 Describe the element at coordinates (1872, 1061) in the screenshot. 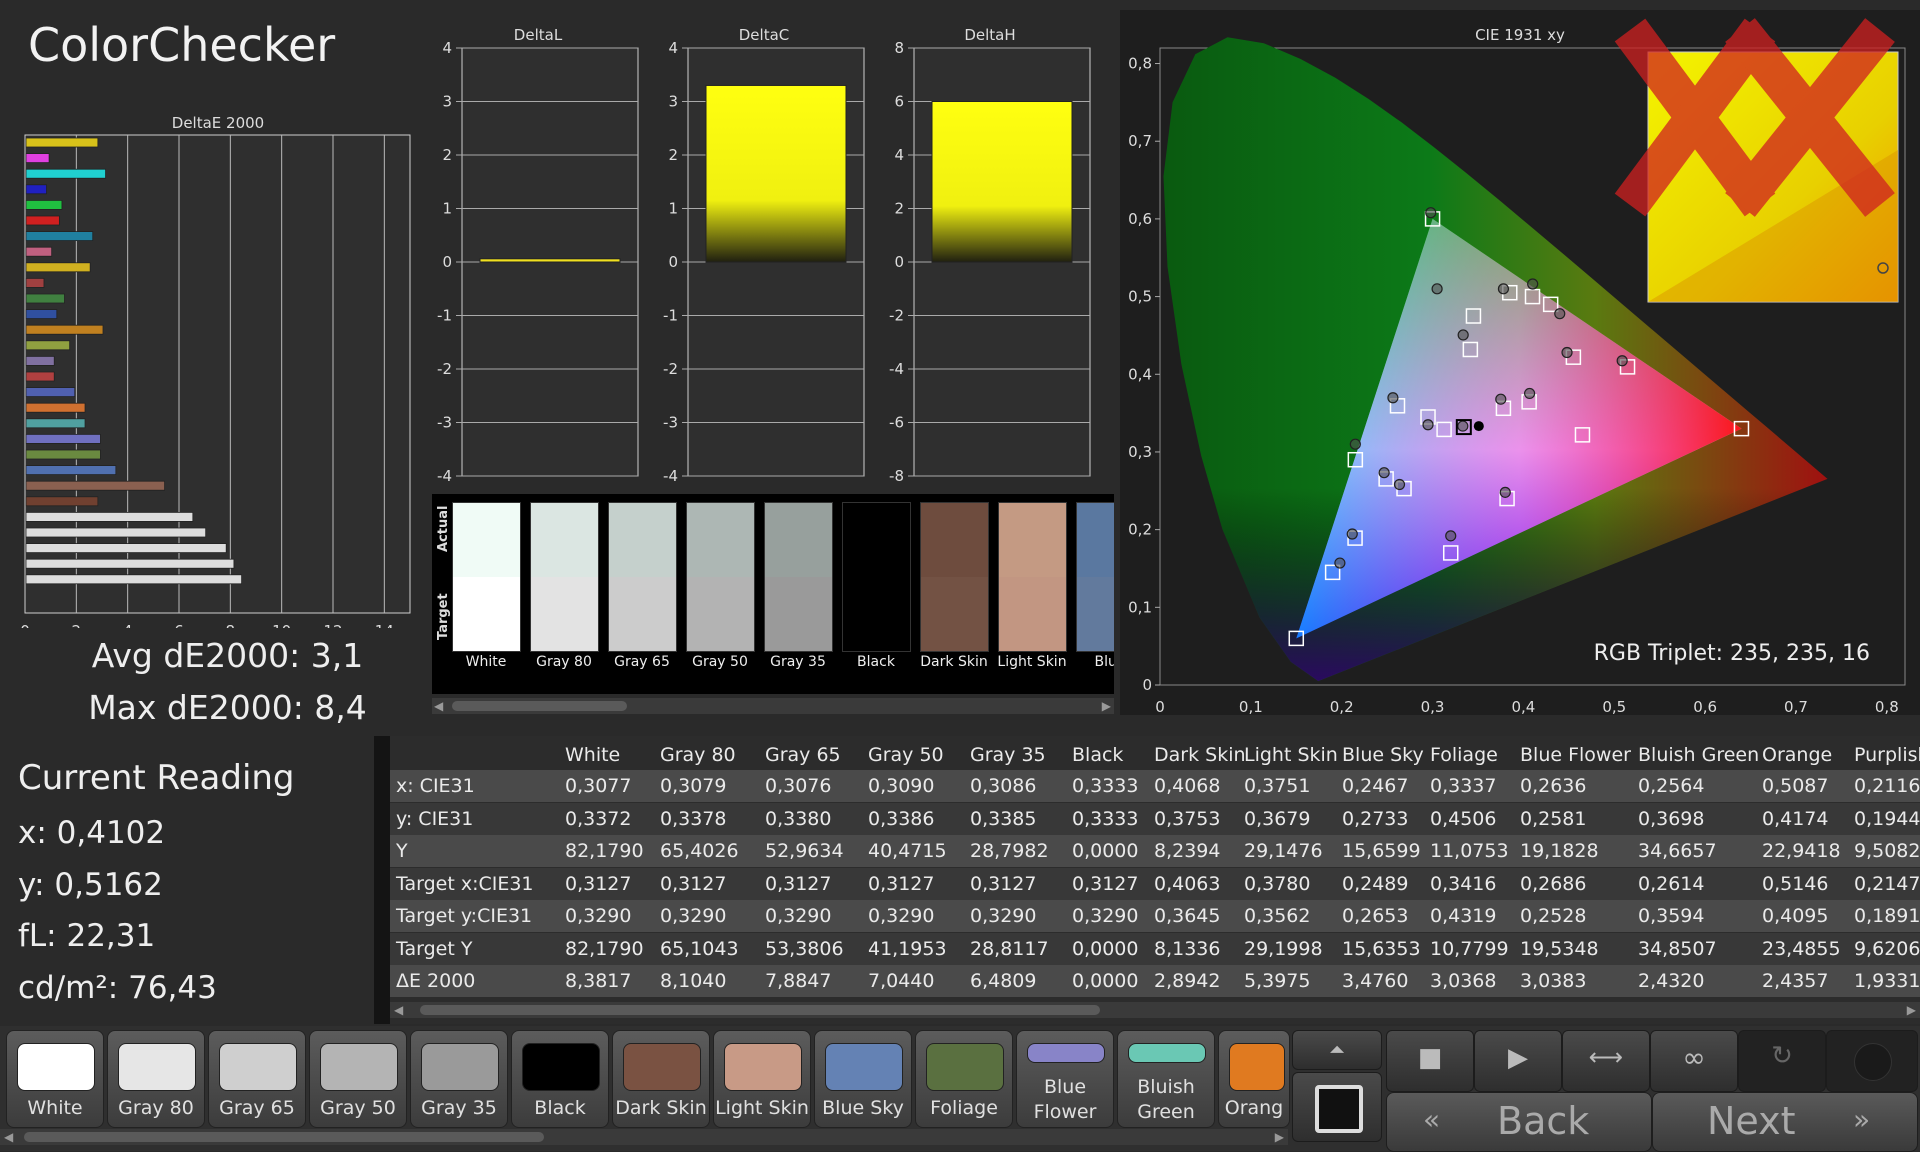

I see `status-button` at that location.